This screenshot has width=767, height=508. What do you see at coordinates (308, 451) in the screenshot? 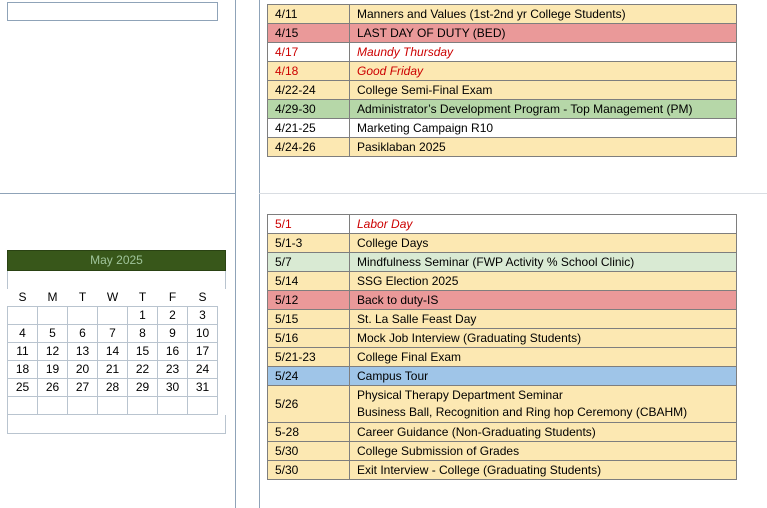
I see `event-date: 5/30` at bounding box center [308, 451].